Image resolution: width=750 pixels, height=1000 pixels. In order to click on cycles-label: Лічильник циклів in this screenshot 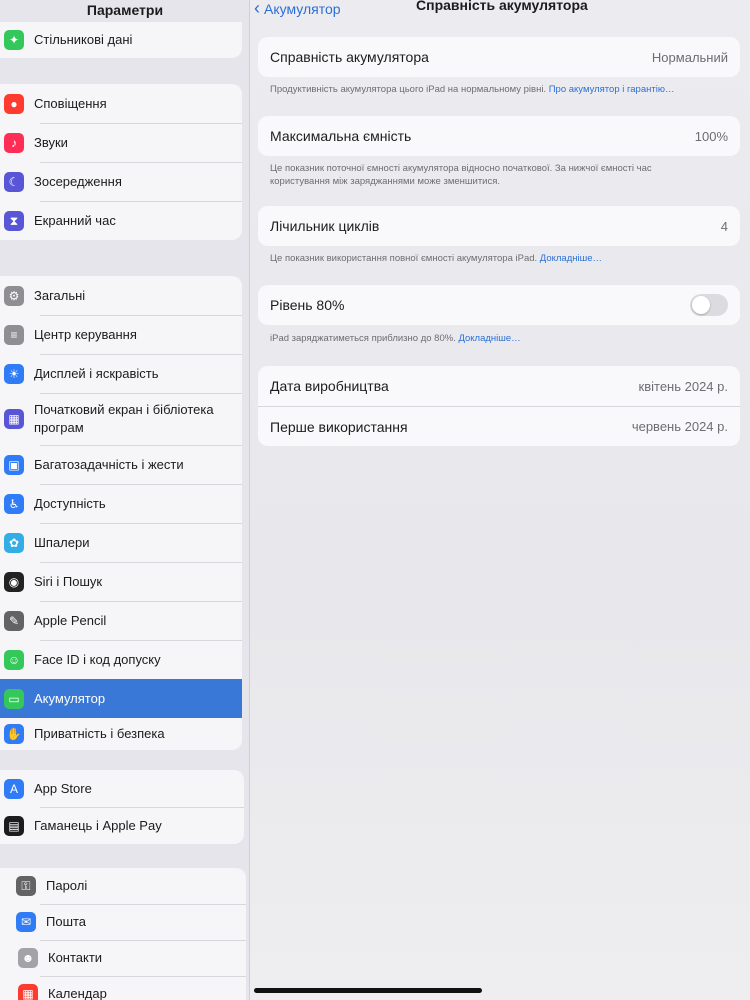, I will do `click(325, 226)`.